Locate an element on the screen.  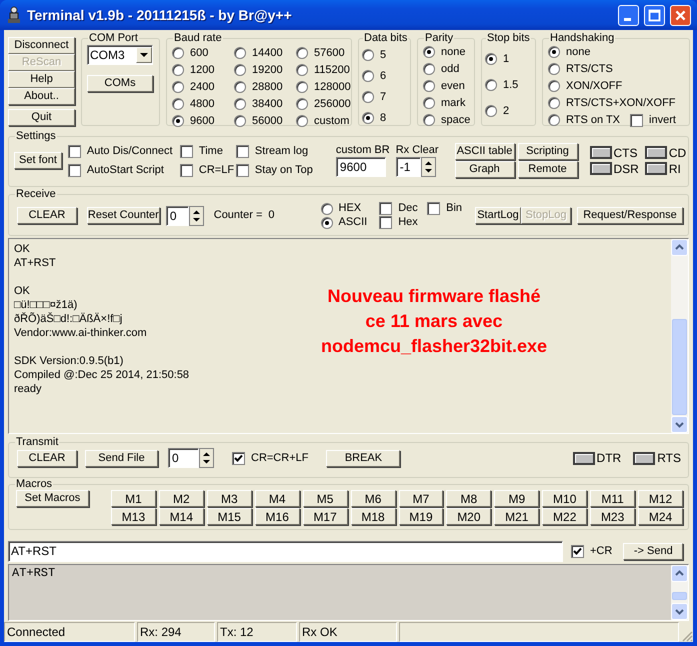
macro-button: M20 is located at coordinates (469, 516).